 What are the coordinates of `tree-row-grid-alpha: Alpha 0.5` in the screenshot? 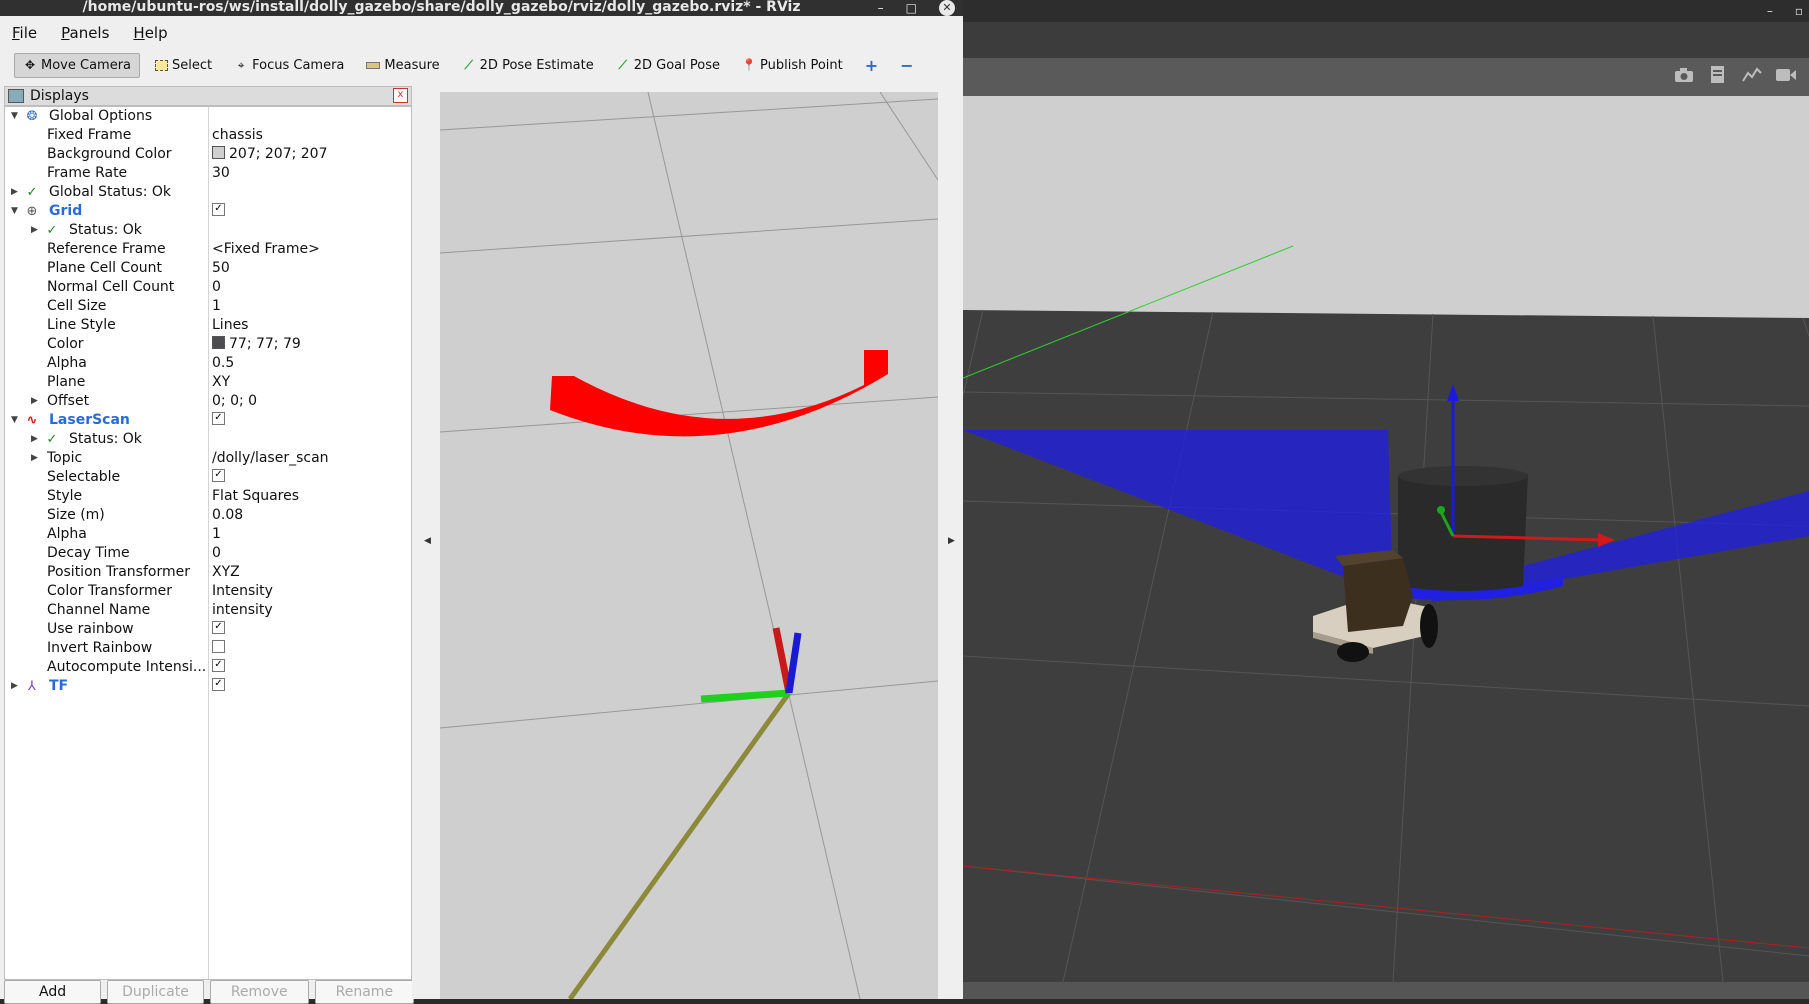 It's located at (208, 363).